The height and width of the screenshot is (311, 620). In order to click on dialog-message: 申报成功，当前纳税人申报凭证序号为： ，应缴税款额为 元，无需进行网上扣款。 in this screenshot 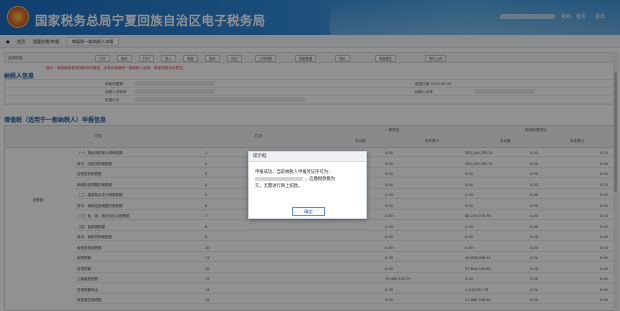, I will do `click(310, 180)`.